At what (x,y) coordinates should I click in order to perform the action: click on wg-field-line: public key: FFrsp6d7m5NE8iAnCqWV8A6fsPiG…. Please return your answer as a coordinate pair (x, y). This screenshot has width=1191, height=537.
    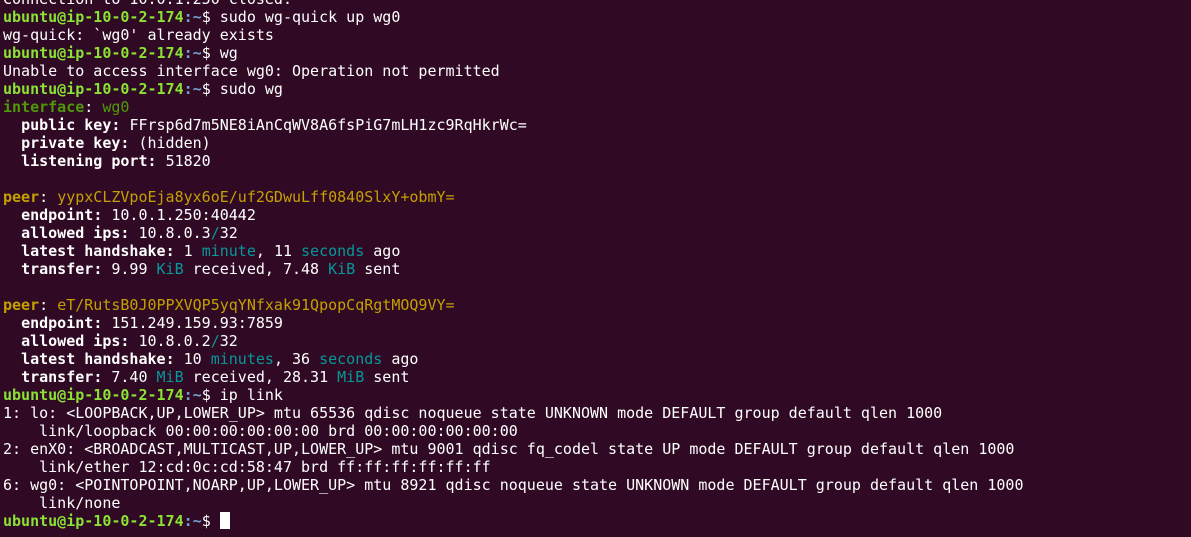
    Looking at the image, I should click on (274, 125).